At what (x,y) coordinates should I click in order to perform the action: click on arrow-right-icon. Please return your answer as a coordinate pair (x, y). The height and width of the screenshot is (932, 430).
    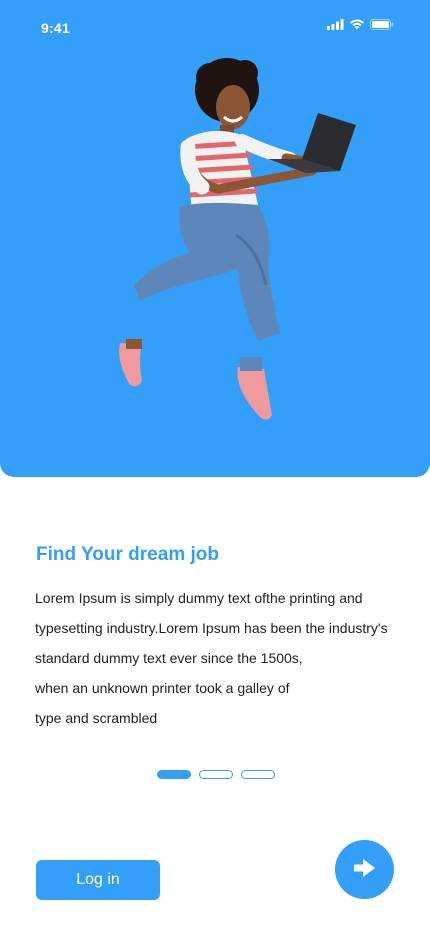
    Looking at the image, I should click on (364, 869).